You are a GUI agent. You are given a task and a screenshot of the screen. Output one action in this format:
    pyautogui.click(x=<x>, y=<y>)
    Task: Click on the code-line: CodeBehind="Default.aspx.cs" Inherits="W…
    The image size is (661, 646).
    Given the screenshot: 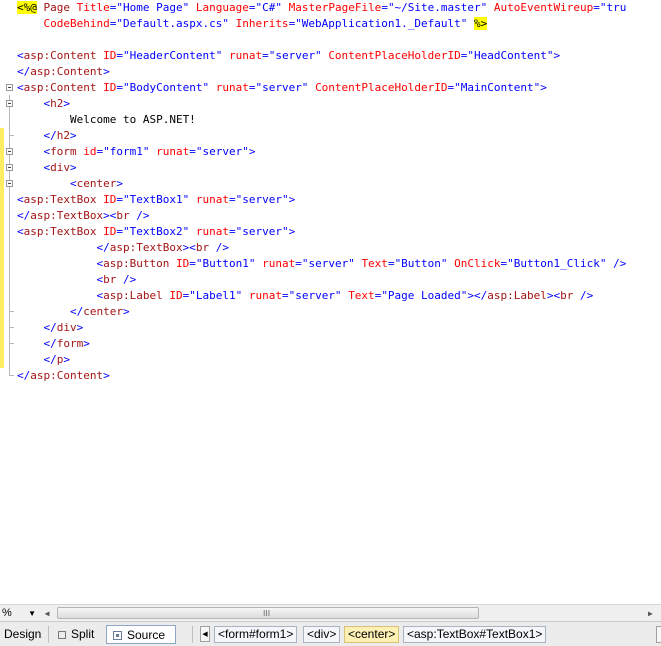 What is the action you would take?
    pyautogui.click(x=252, y=24)
    